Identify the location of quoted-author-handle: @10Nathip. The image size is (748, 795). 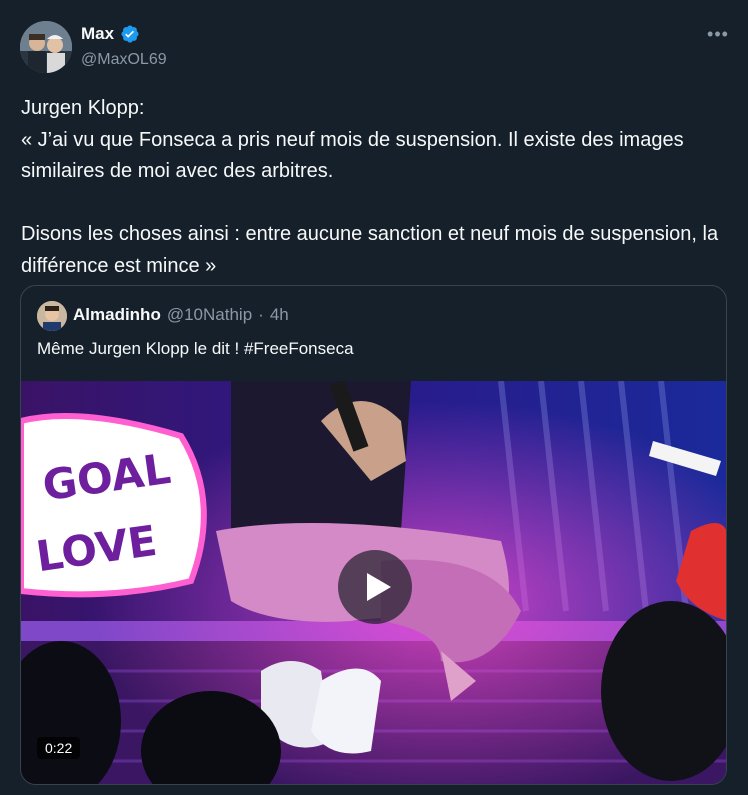
(209, 315).